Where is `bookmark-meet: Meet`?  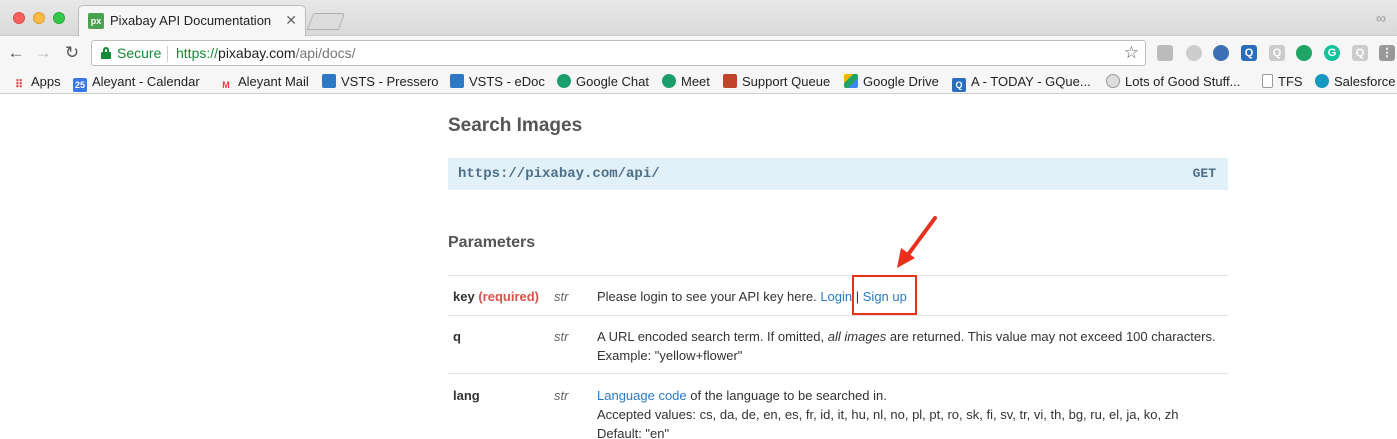
bookmark-meet: Meet is located at coordinates (686, 82).